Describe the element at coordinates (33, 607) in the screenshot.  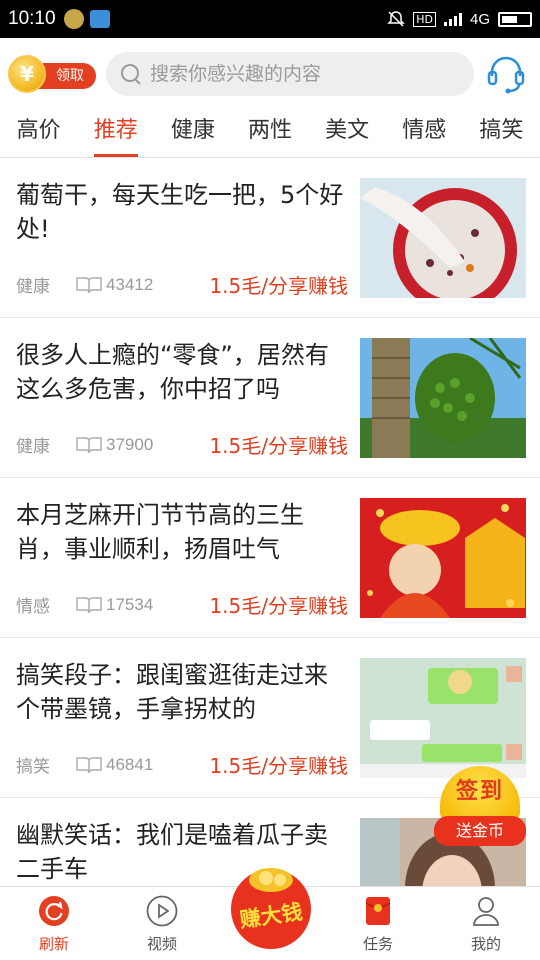
I see `article-category: 情感` at that location.